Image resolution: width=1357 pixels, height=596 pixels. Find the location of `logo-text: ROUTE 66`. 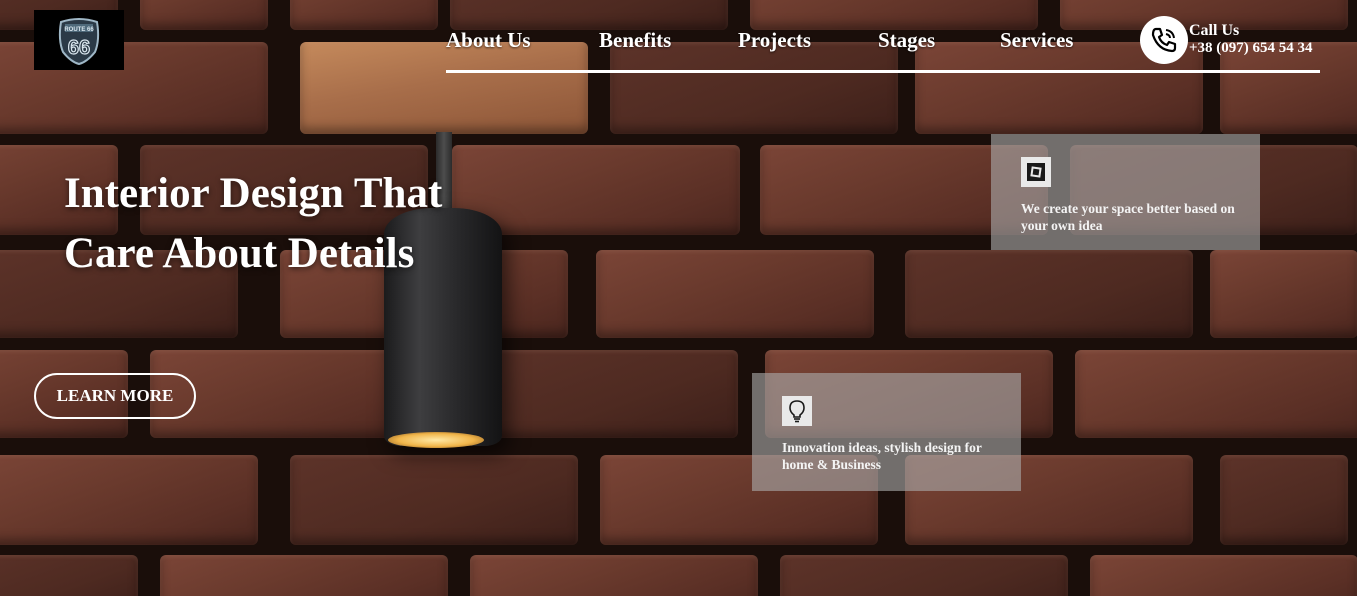

logo-text: ROUTE 66 is located at coordinates (79, 30).